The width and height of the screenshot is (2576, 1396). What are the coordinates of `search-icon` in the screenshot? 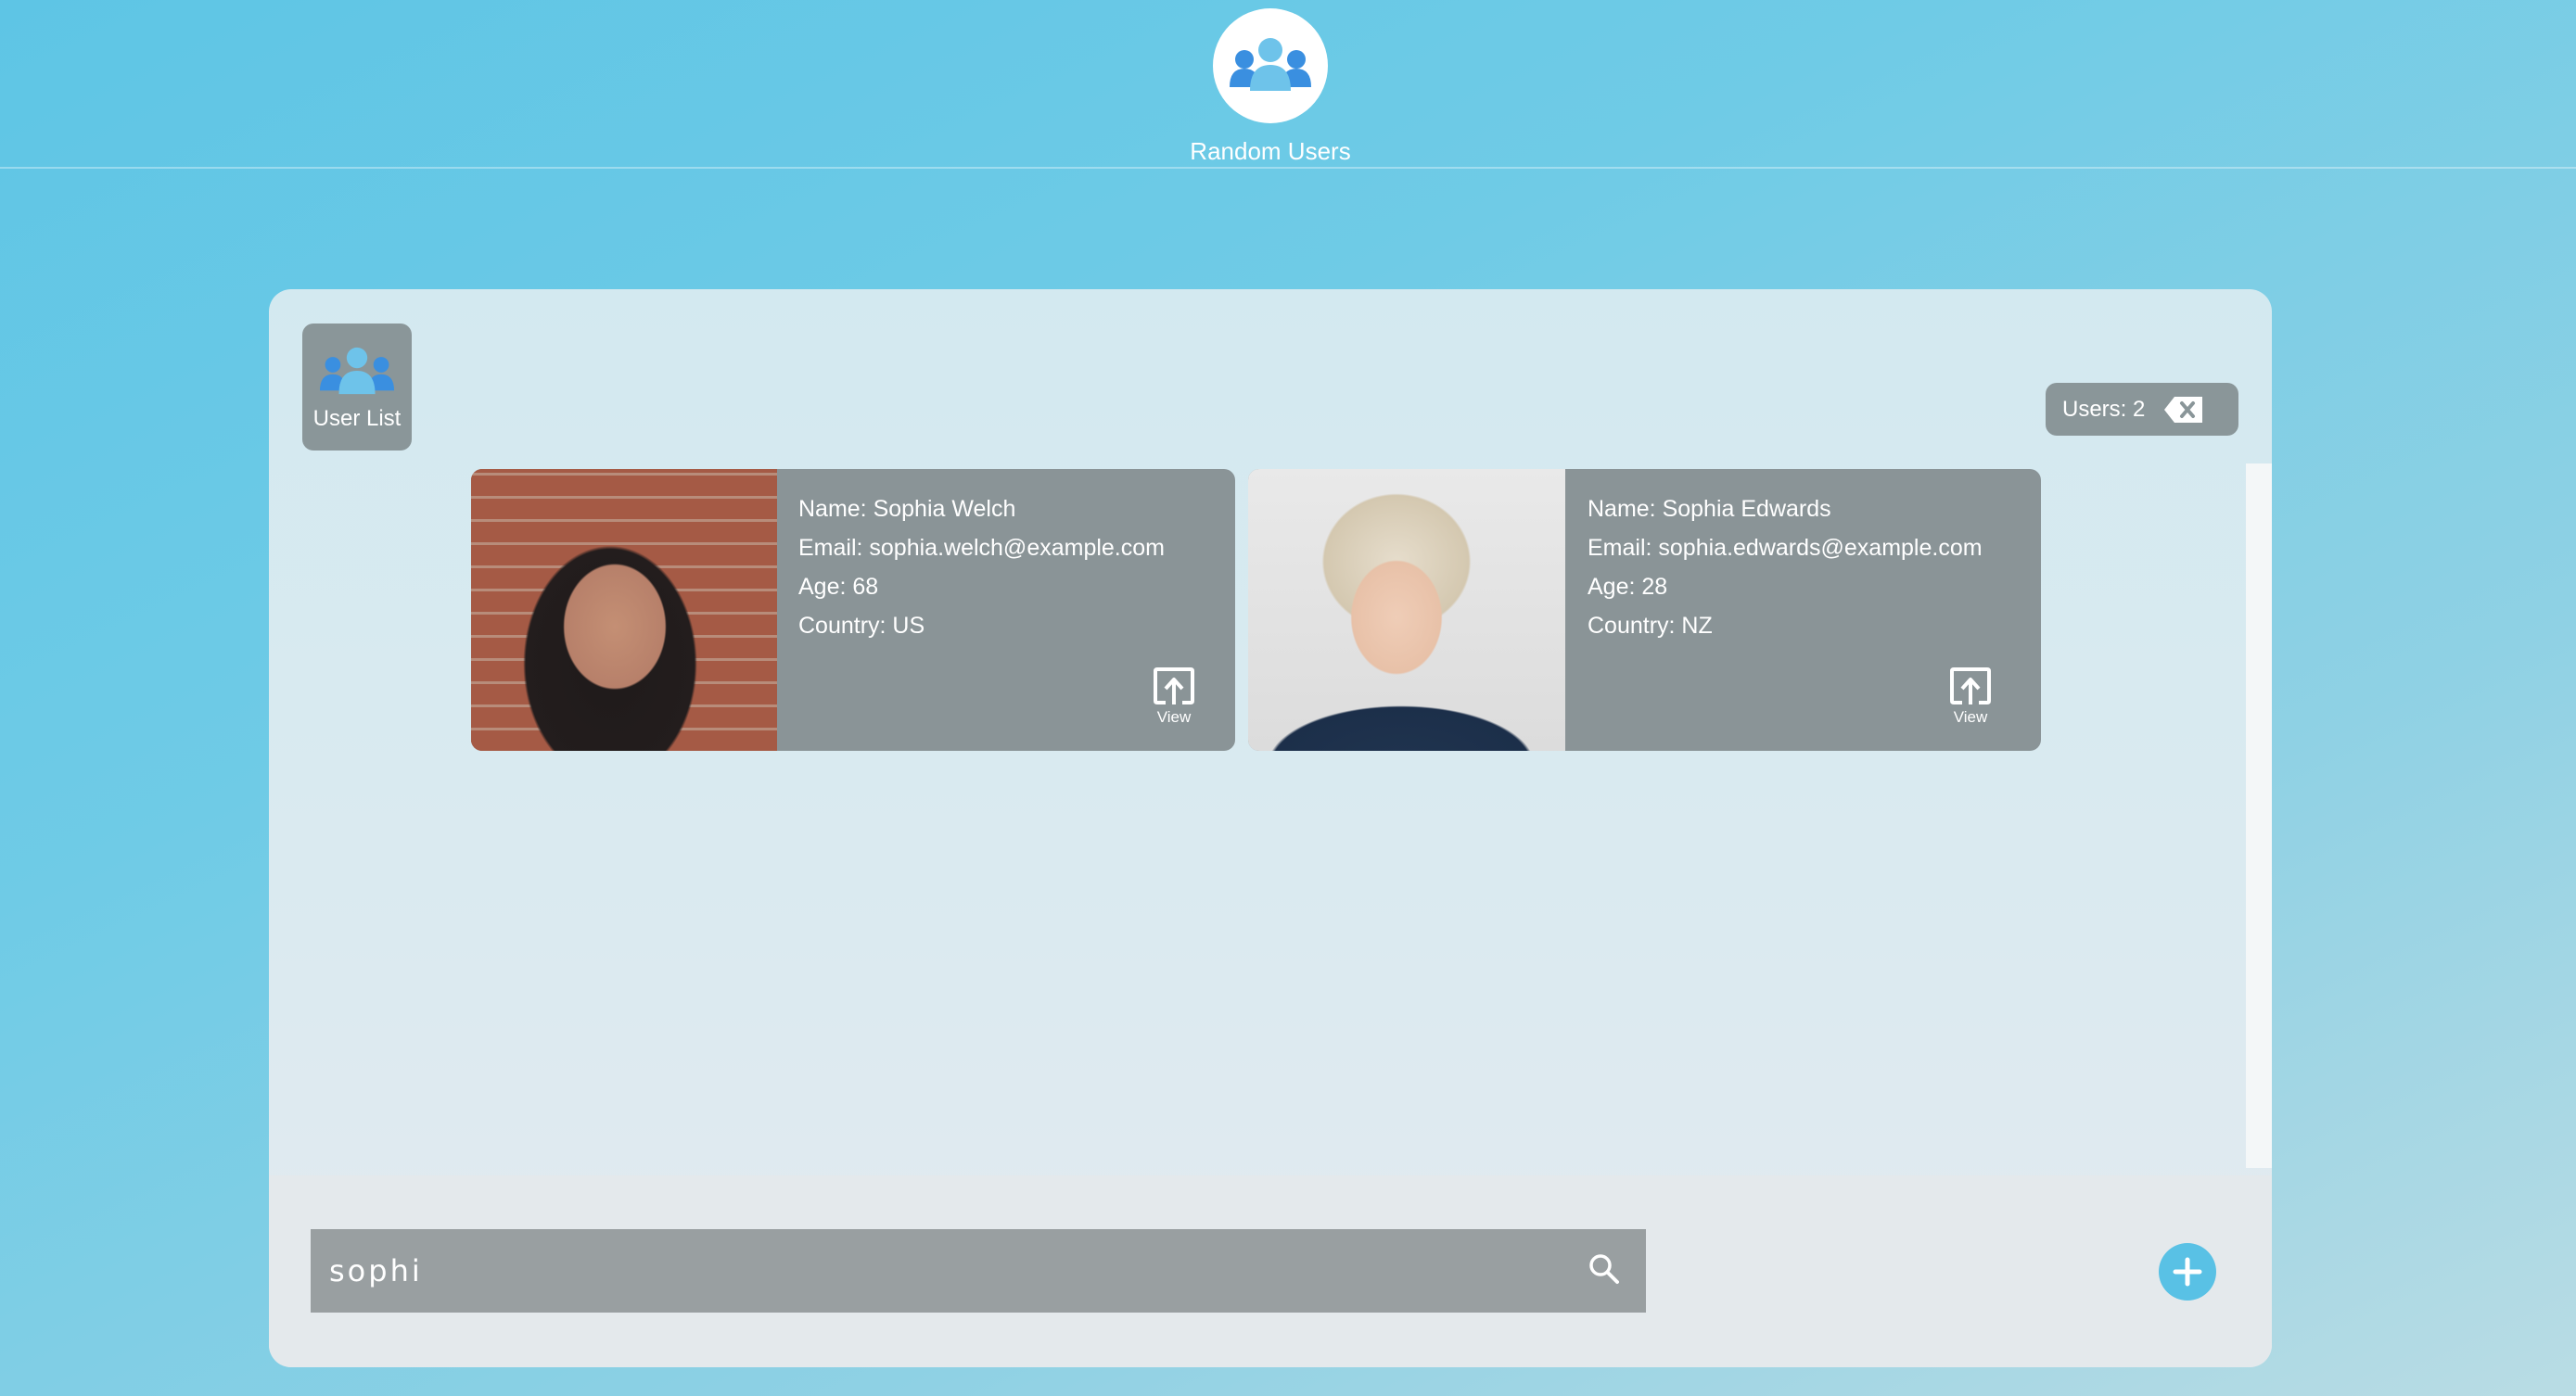 It's located at (1604, 1271).